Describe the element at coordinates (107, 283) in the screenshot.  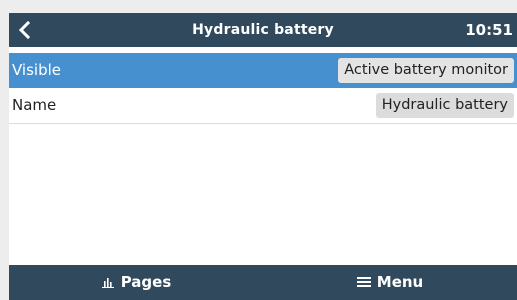
I see `bar-chart-icon` at that location.